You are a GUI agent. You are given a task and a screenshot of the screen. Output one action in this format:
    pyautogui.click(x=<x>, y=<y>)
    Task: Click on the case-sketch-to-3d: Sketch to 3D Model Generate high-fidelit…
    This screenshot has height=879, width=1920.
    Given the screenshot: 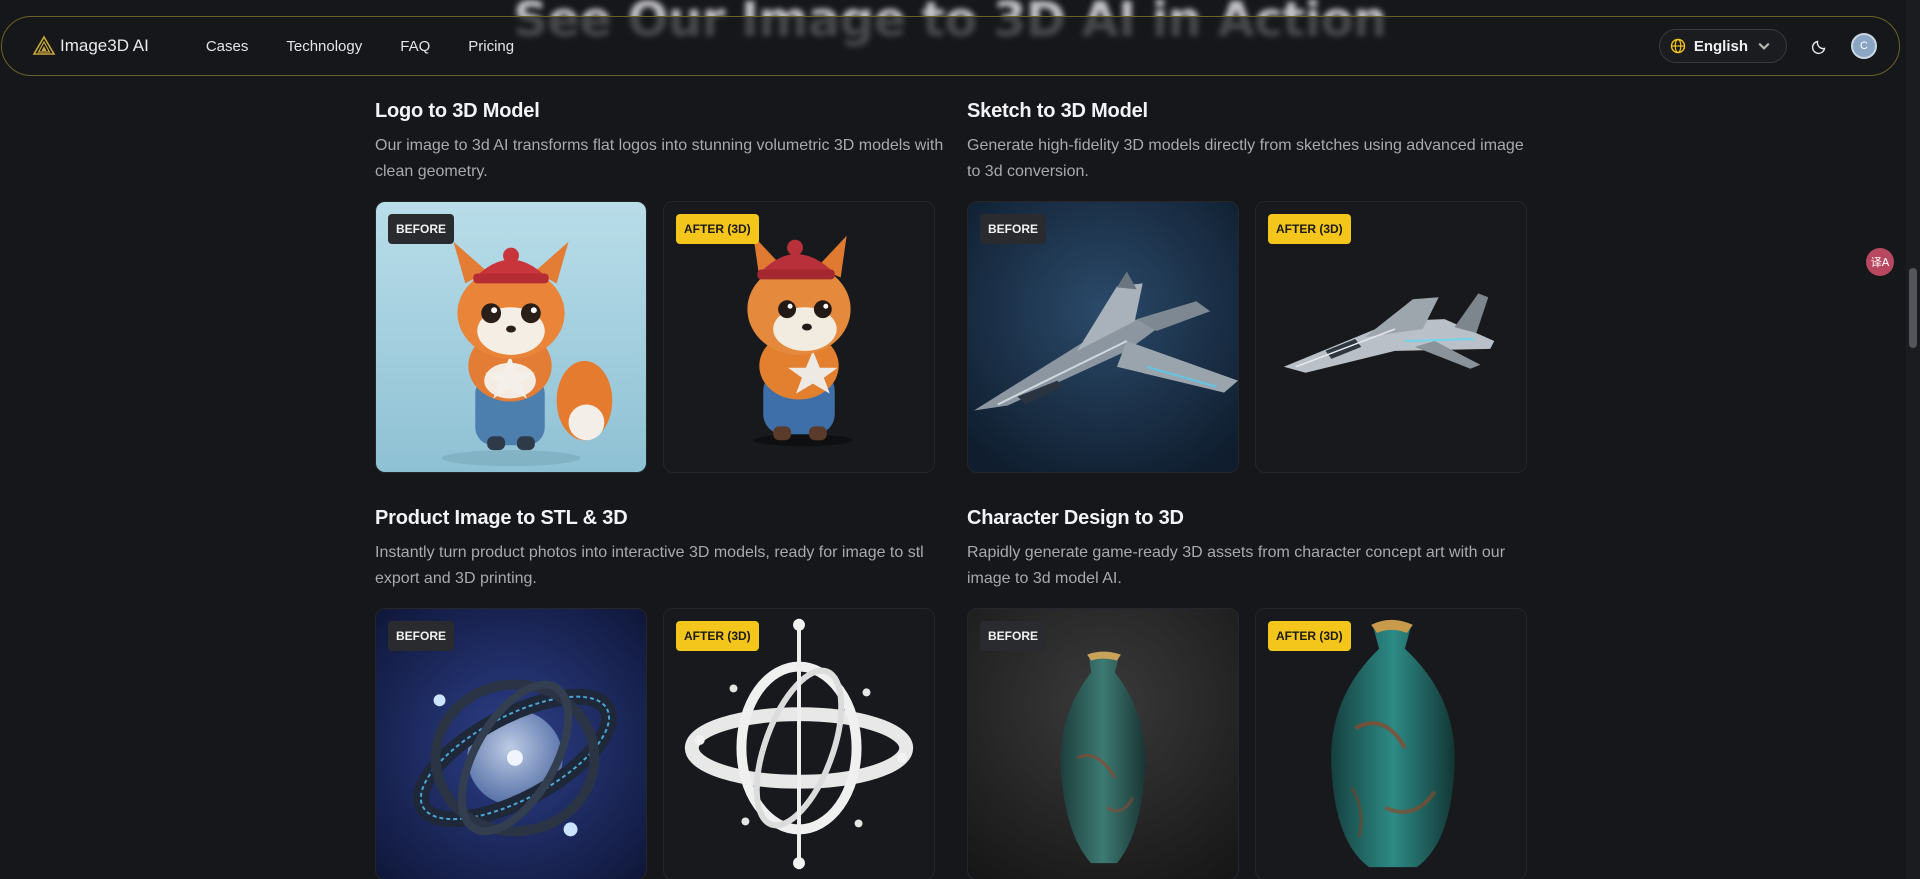 What is the action you would take?
    pyautogui.click(x=1257, y=142)
    